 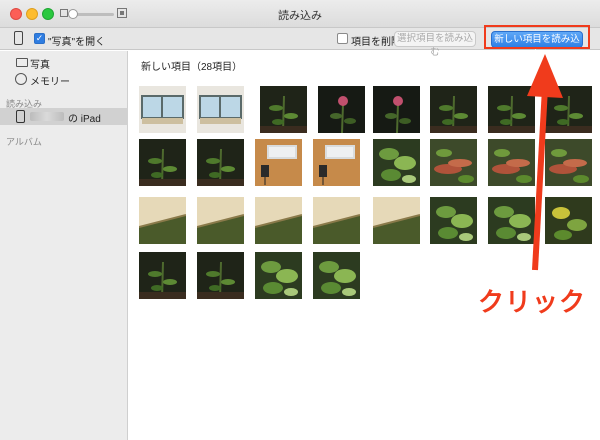 I want to click on sidebar-item-memories: メモリー, so click(x=64, y=79).